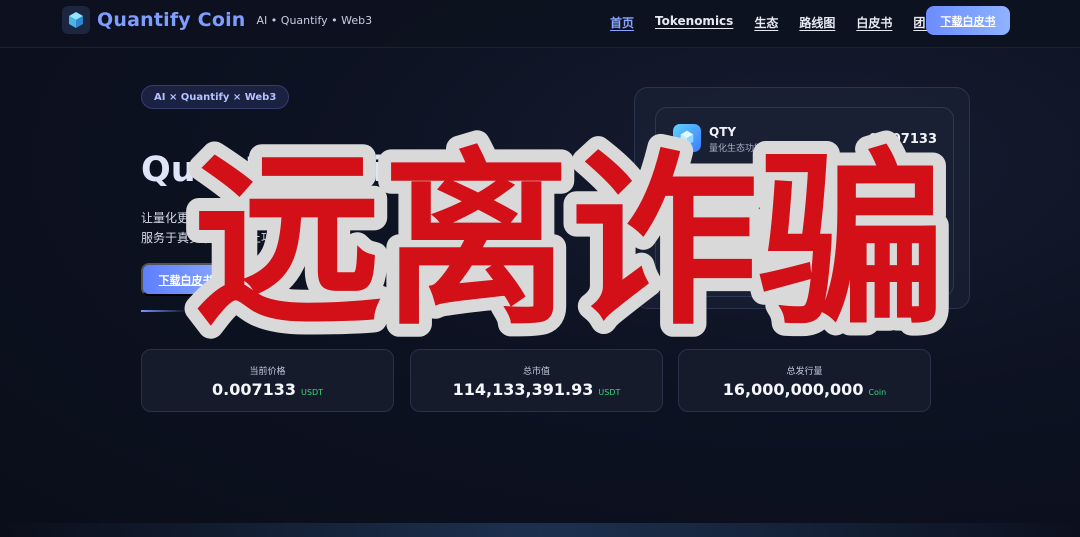 The image size is (1080, 537). What do you see at coordinates (874, 22) in the screenshot?
I see `nav-item-whitepaper: 白皮书` at bounding box center [874, 22].